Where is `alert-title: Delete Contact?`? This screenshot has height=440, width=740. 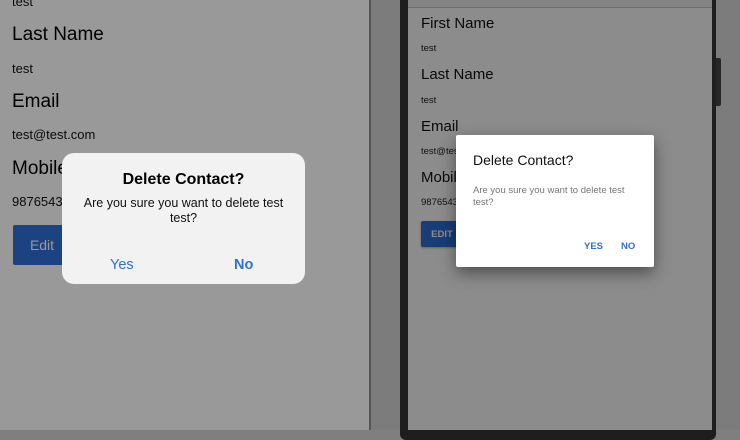
alert-title: Delete Contact? is located at coordinates (183, 179).